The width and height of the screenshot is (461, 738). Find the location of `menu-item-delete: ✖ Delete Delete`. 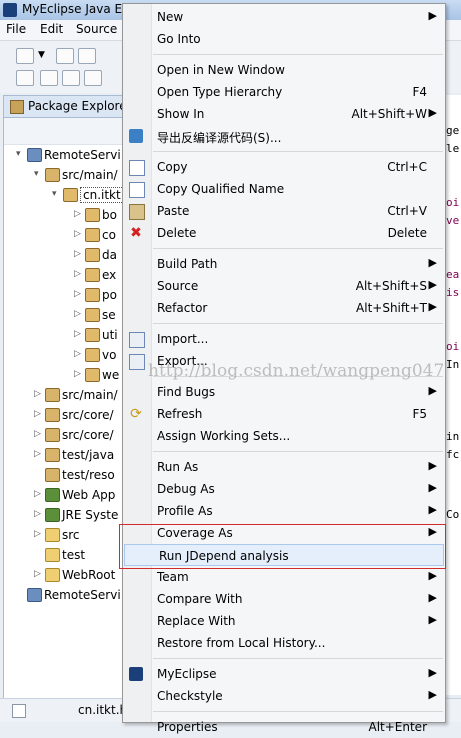

menu-item-delete: ✖ Delete Delete is located at coordinates (284, 233).